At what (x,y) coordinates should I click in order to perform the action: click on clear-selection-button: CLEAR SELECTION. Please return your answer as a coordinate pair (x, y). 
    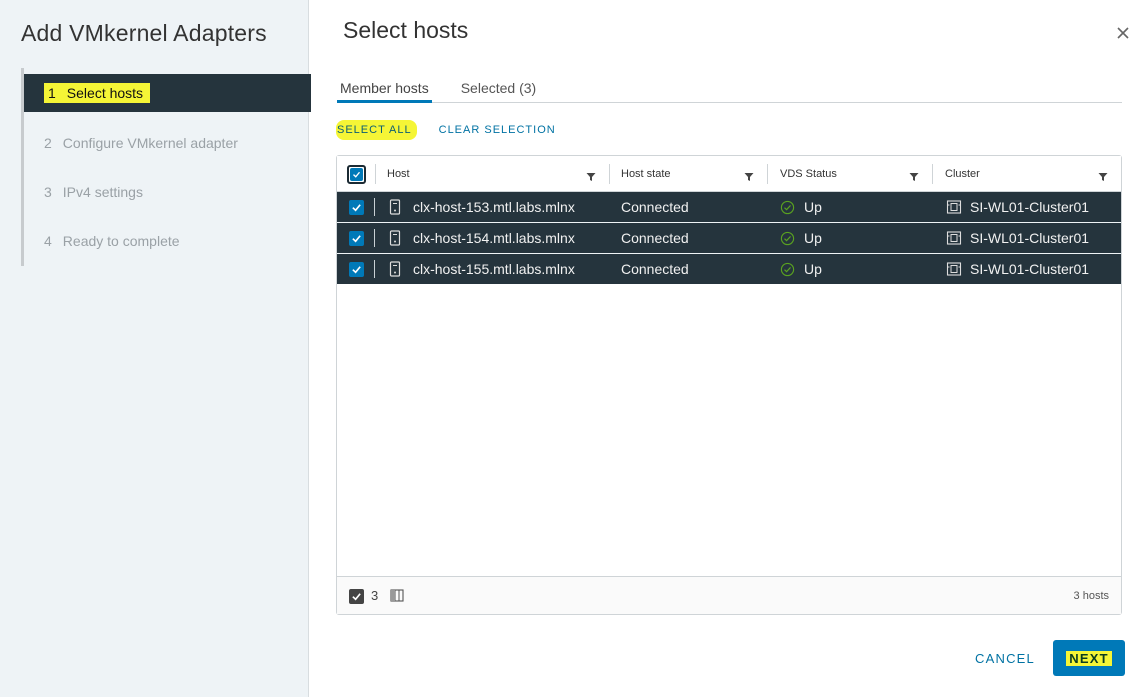
    Looking at the image, I should click on (497, 130).